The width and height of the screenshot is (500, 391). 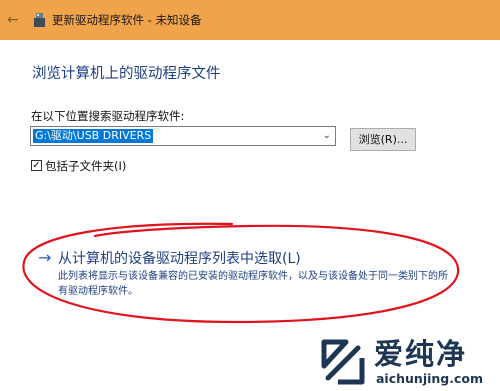 I want to click on watermark-url: aichunjing.com, so click(x=430, y=378).